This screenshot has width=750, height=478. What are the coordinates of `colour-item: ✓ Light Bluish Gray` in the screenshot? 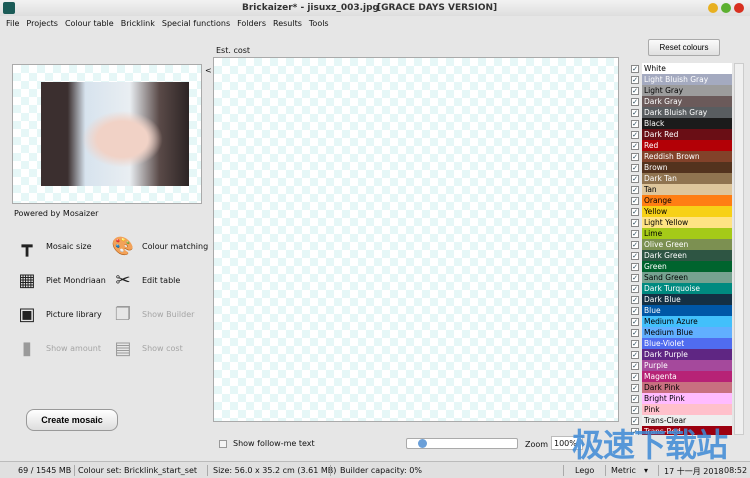 It's located at (680, 79).